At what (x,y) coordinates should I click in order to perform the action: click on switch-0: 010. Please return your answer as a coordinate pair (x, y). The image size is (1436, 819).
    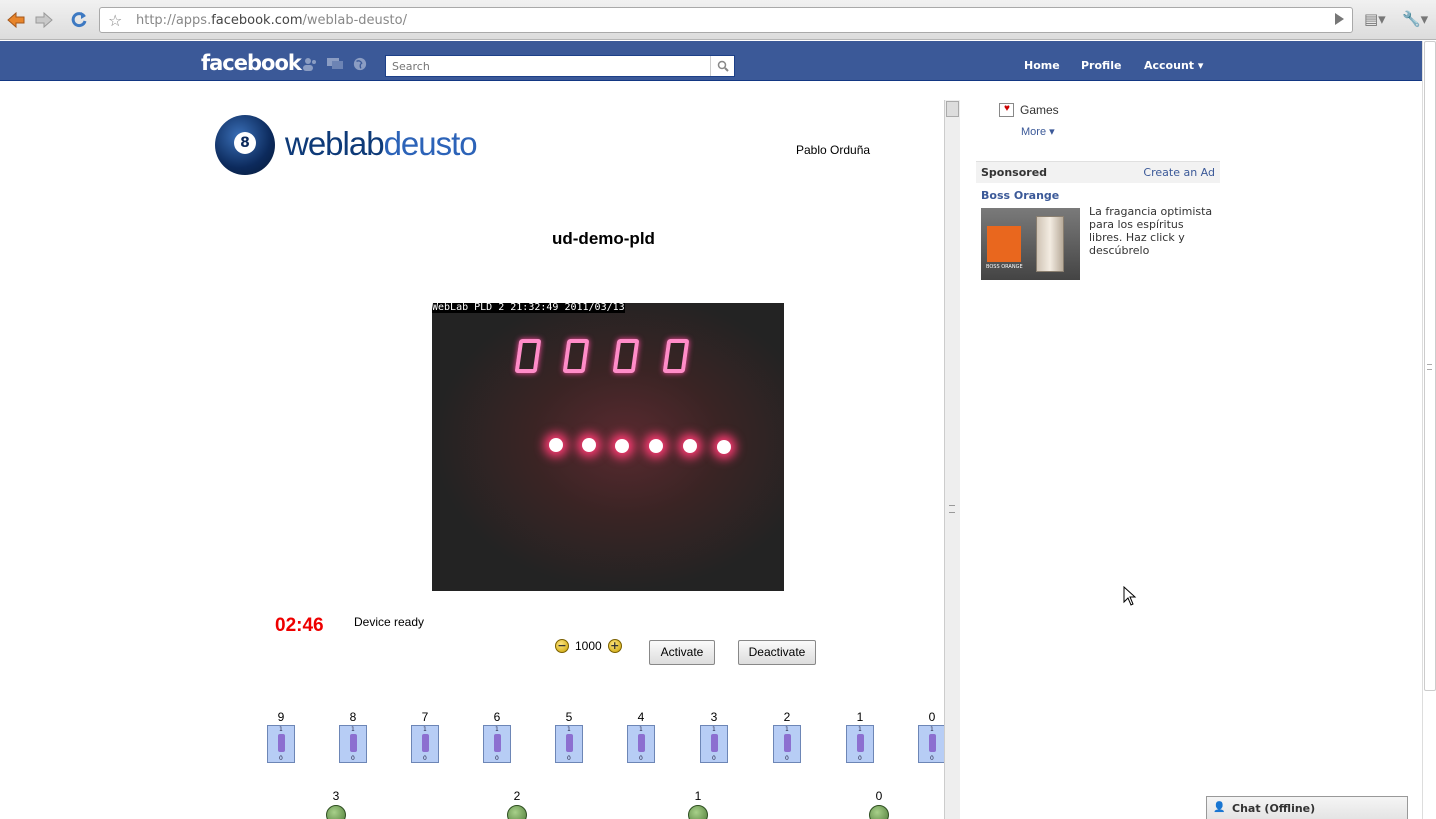
    Looking at the image, I should click on (931, 736).